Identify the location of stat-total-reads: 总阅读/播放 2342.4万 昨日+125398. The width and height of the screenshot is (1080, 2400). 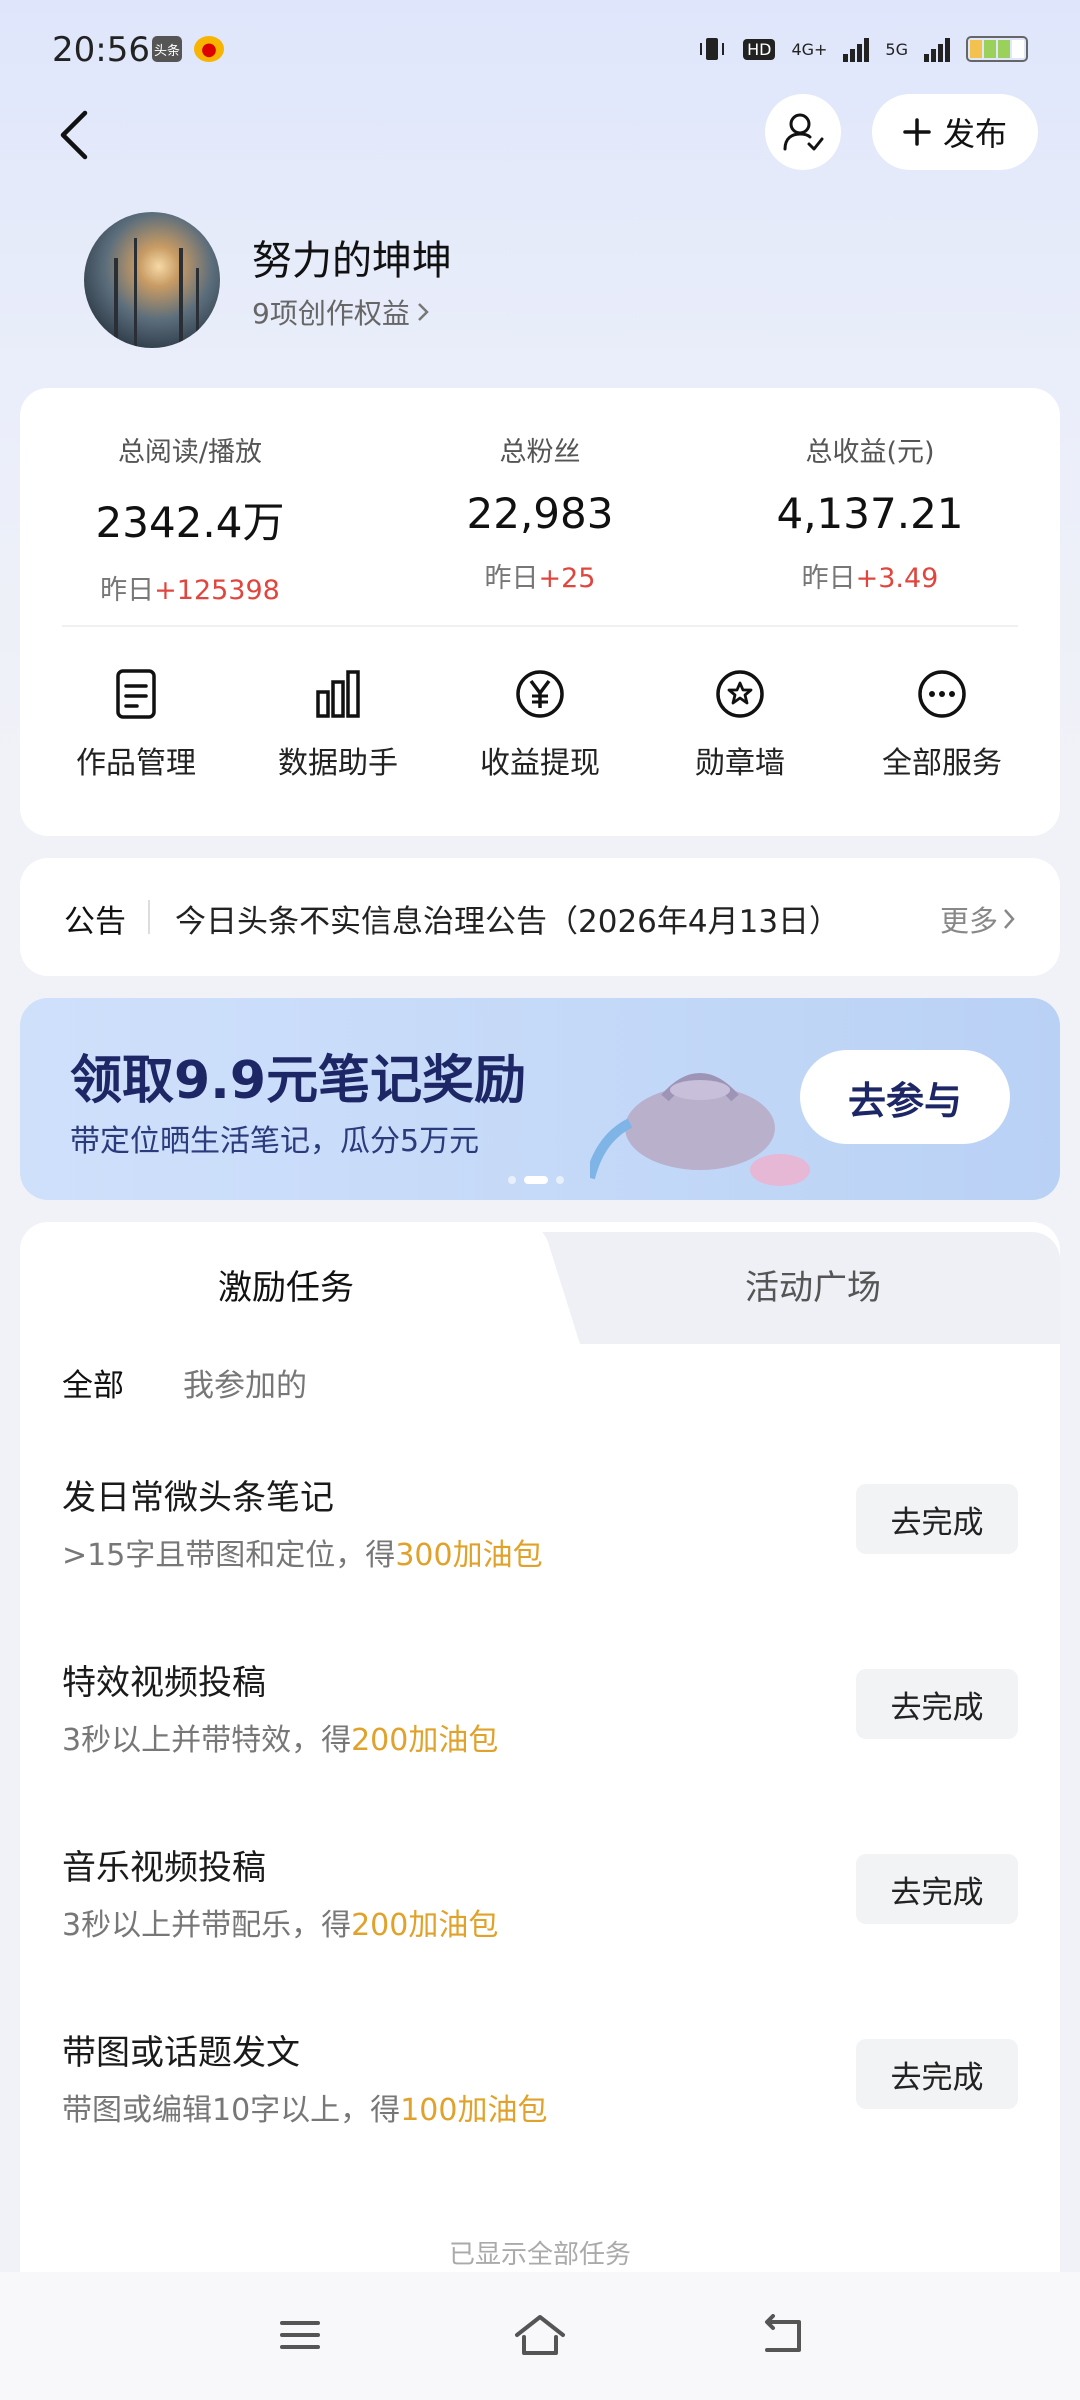
(190, 518).